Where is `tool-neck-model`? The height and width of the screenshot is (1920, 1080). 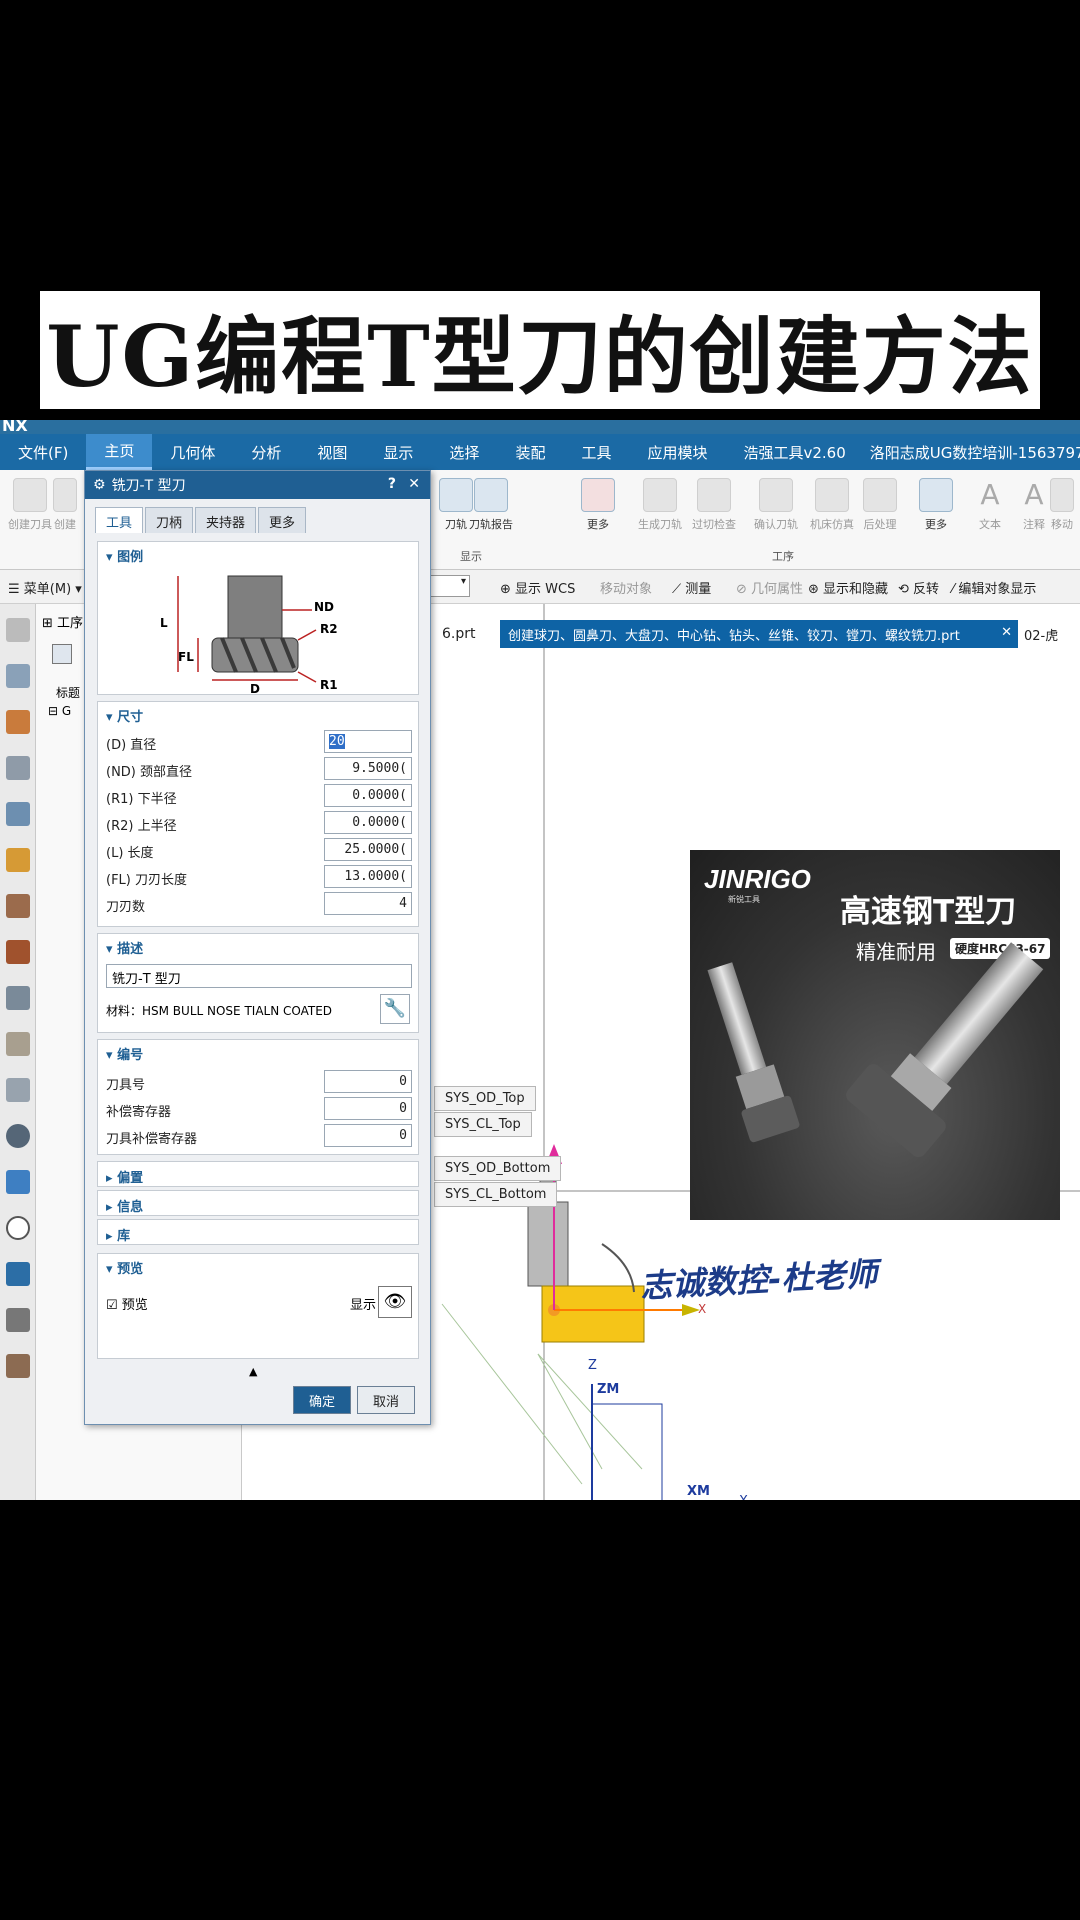 tool-neck-model is located at coordinates (548, 1244).